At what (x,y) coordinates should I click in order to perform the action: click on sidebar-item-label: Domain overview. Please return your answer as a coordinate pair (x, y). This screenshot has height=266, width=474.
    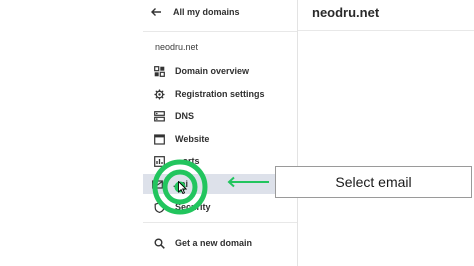
    Looking at the image, I should click on (212, 71).